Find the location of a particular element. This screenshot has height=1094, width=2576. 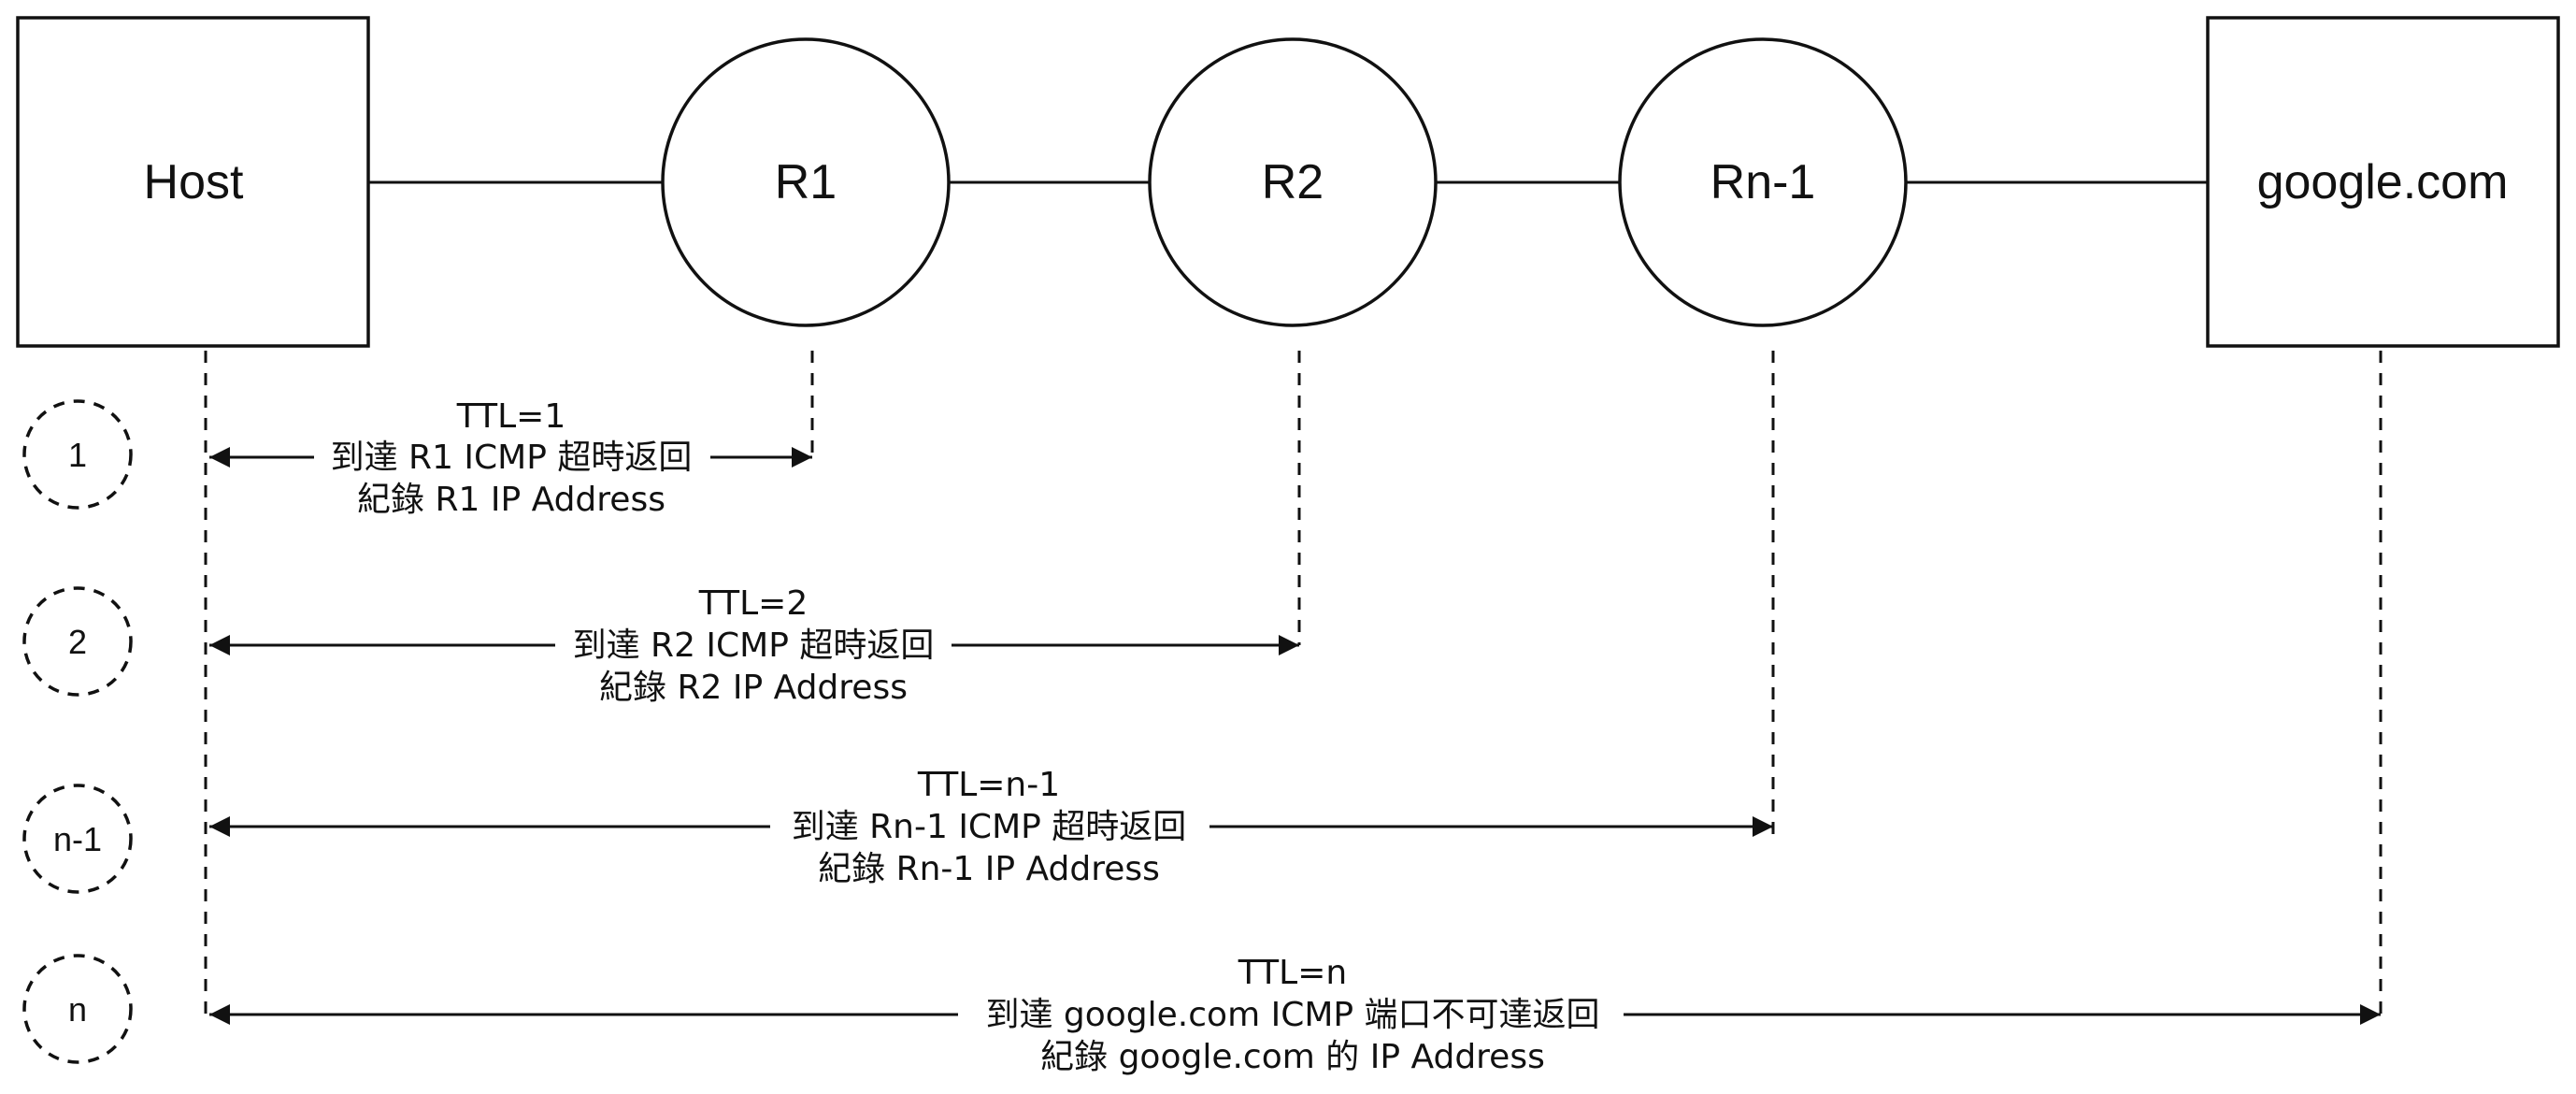

step-n-action: 到達 google.com ICMP 端口不可達返回 is located at coordinates (1292, 1015).